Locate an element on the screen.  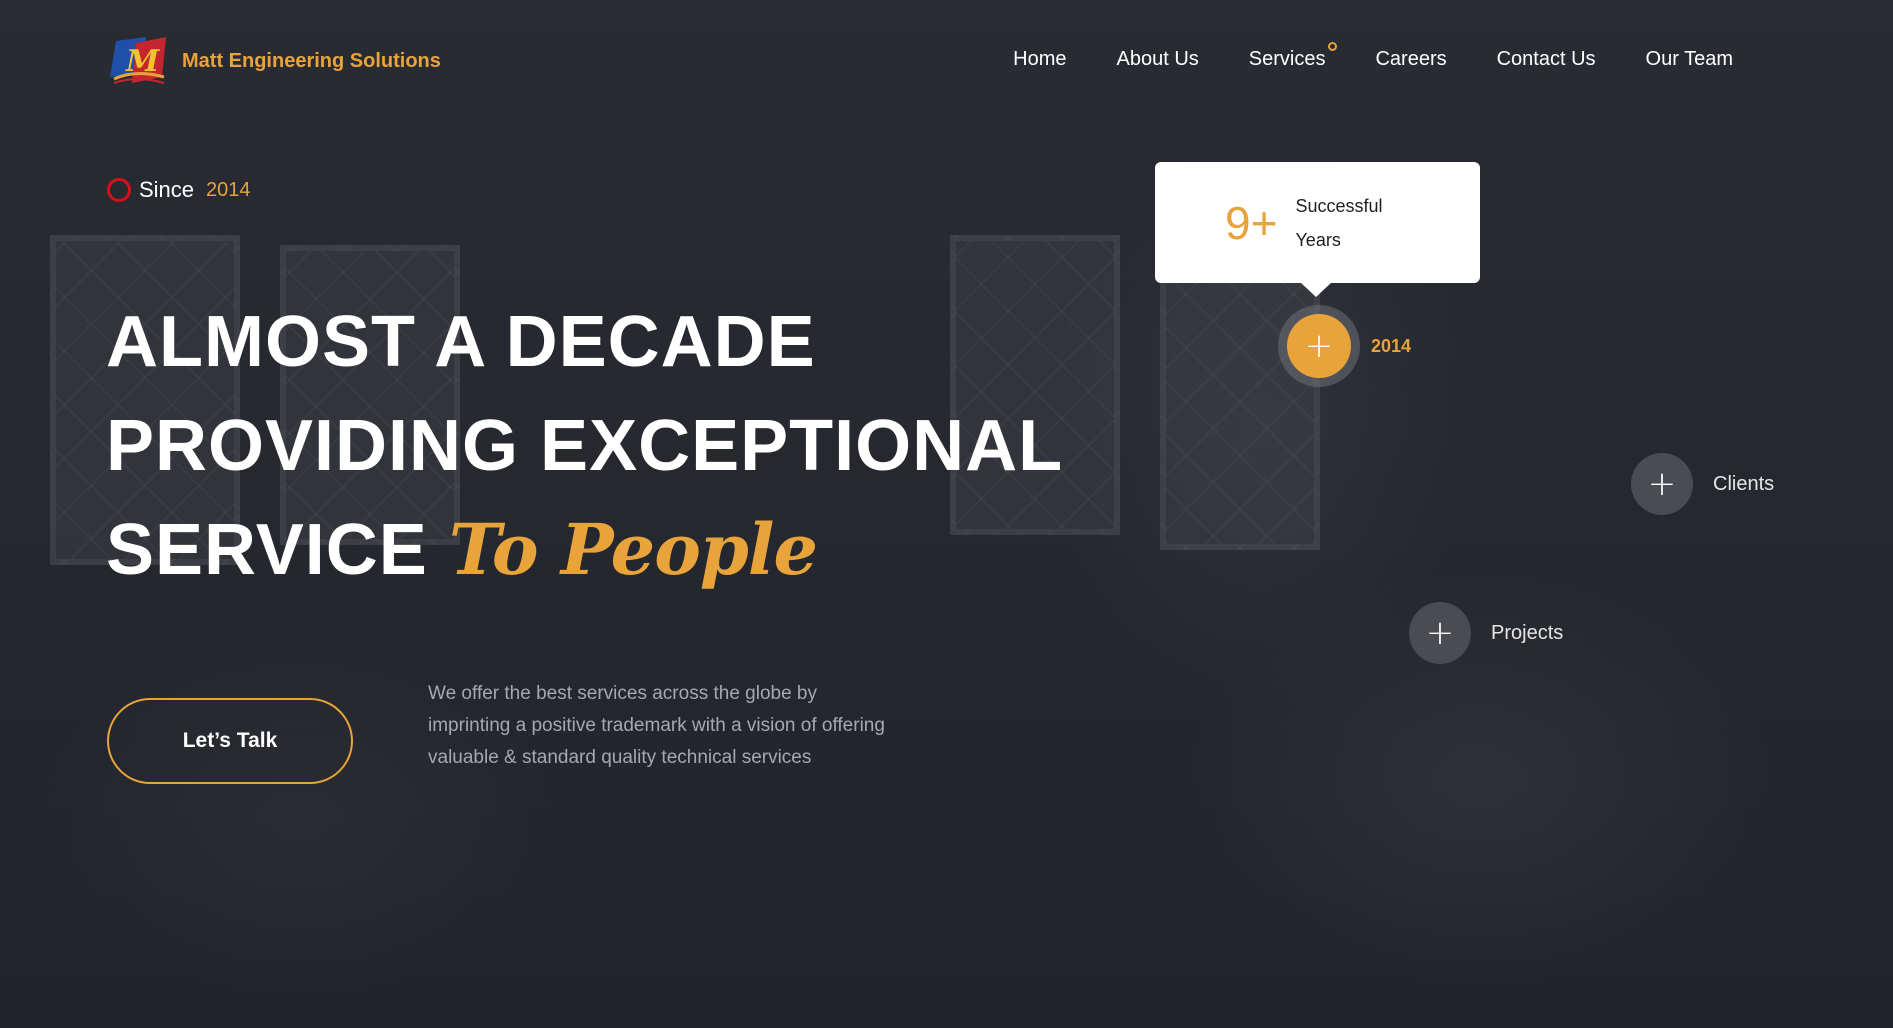
since-label: Since is located at coordinates (167, 189).